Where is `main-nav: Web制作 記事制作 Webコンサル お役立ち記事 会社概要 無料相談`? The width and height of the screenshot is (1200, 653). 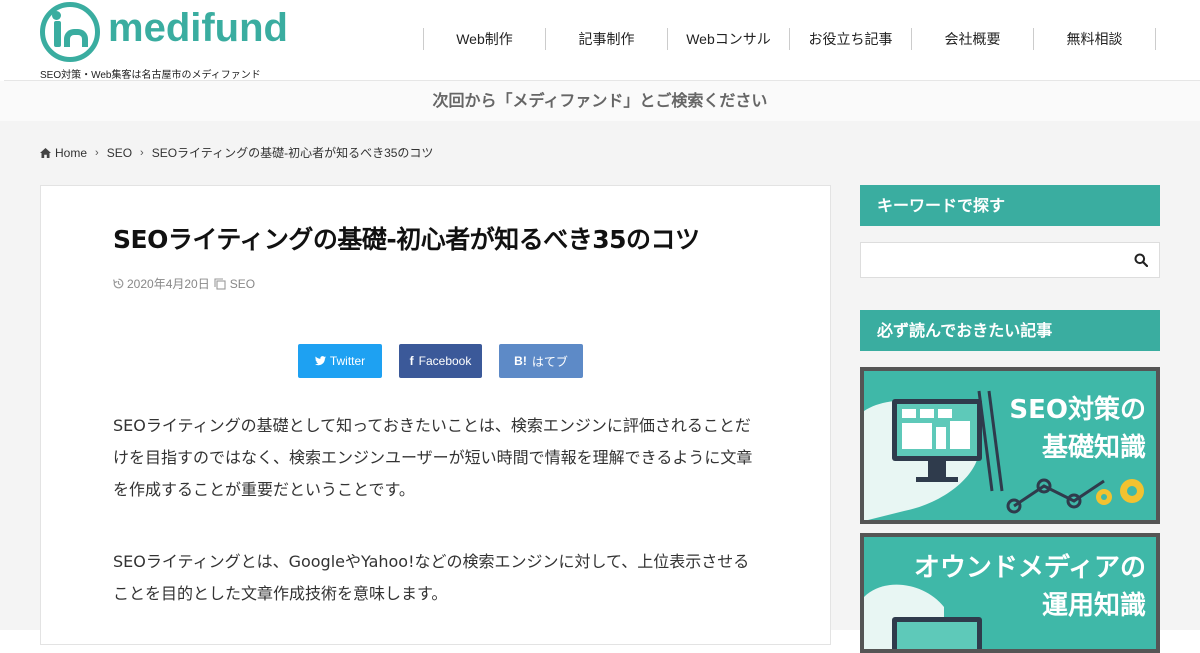
main-nav: Web制作 記事制作 Webコンサル お役立ち記事 会社概要 無料相談 is located at coordinates (789, 39).